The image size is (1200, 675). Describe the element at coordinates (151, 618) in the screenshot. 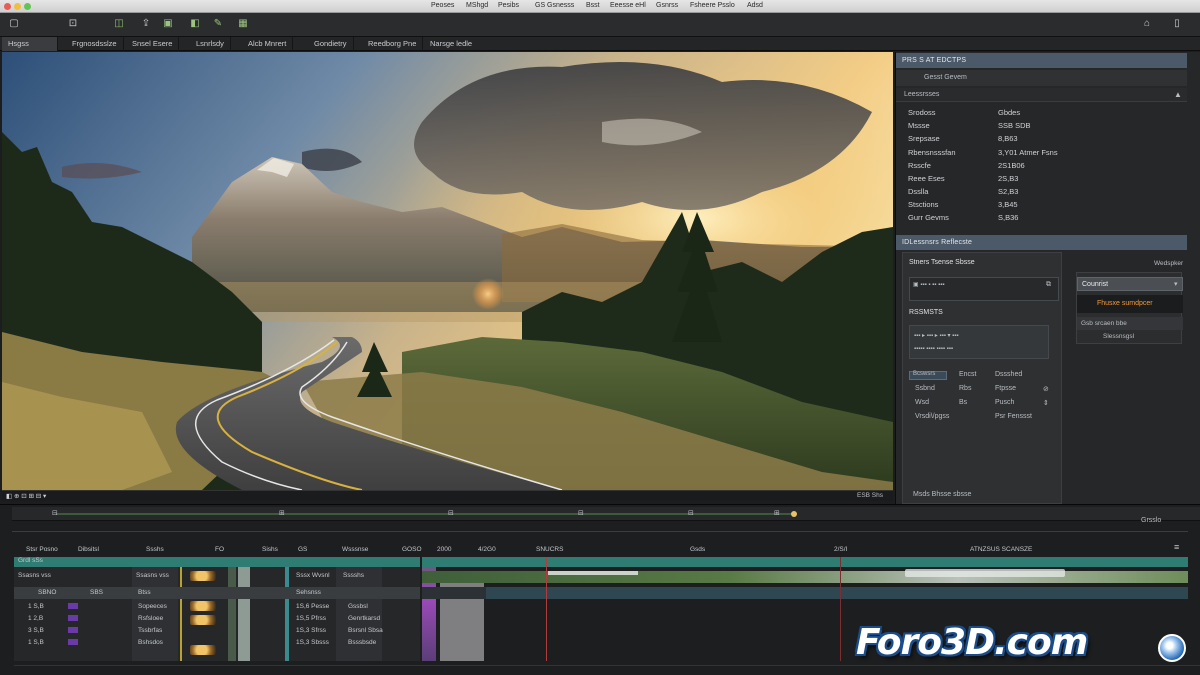

I see `track-cell: Rsfsloee` at that location.